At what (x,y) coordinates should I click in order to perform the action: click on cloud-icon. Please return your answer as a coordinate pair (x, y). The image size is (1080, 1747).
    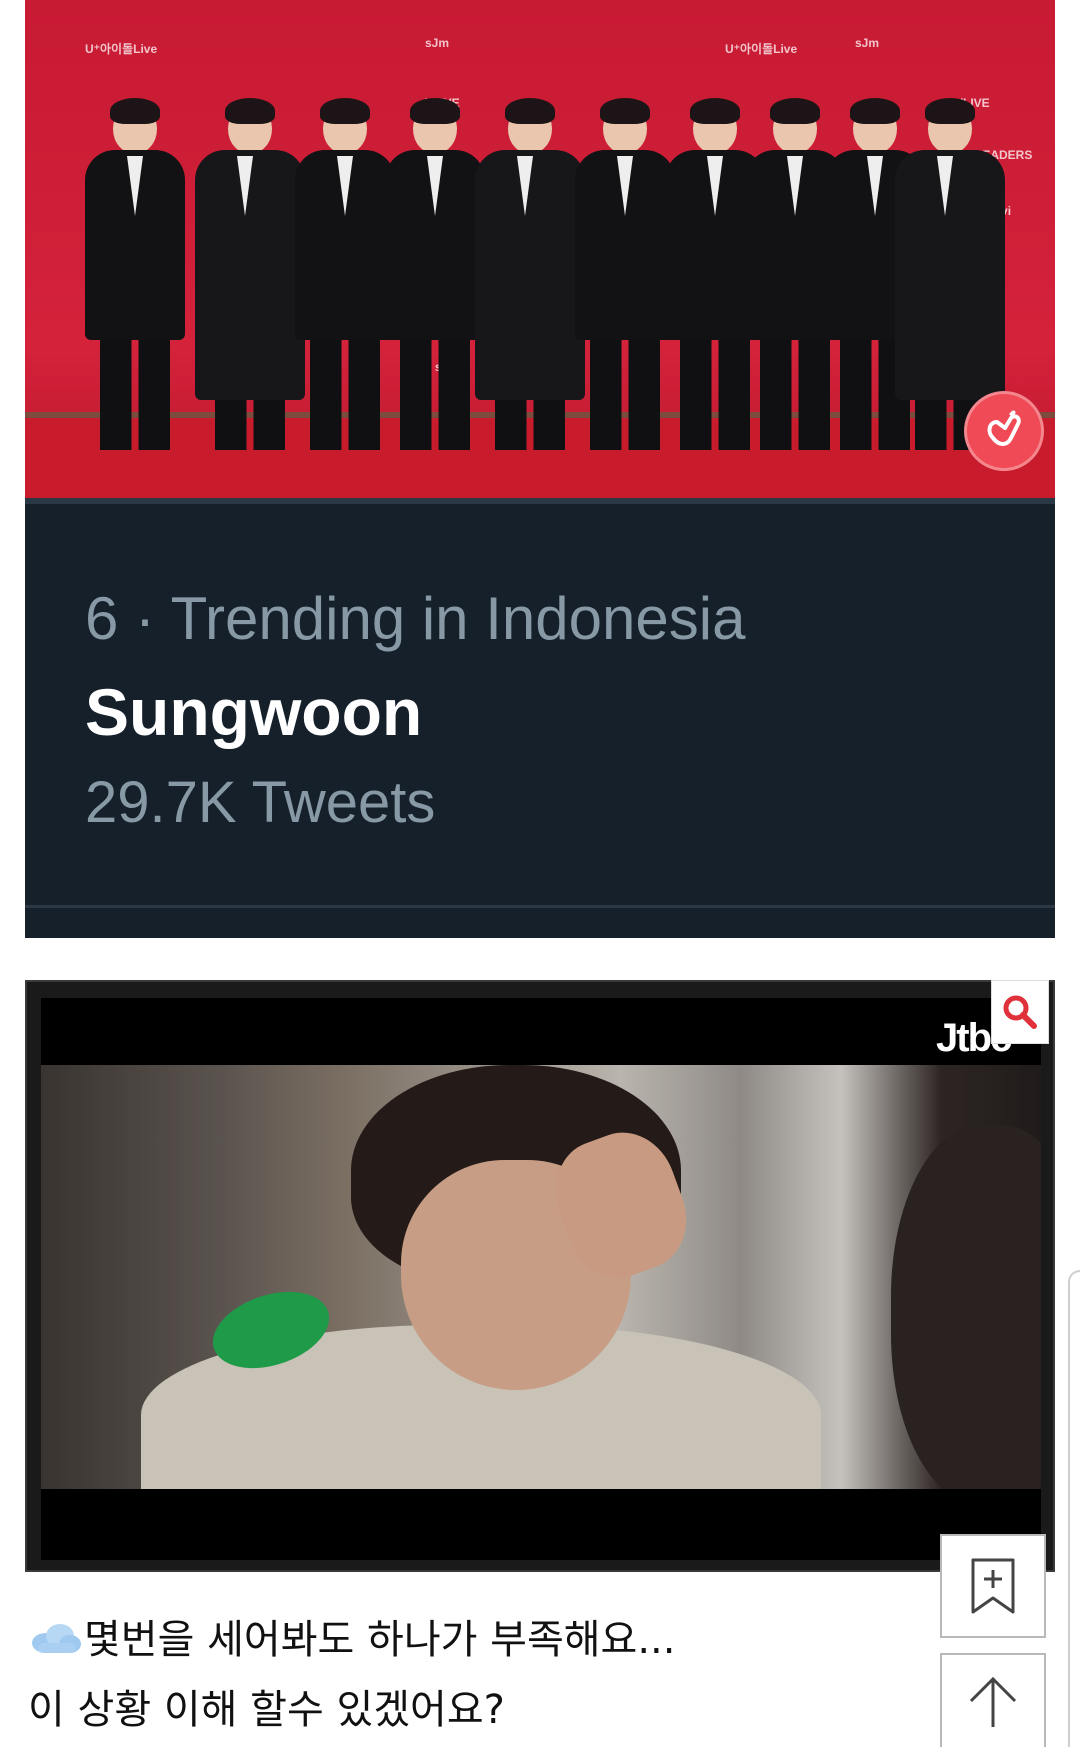
    Looking at the image, I should click on (56, 1638).